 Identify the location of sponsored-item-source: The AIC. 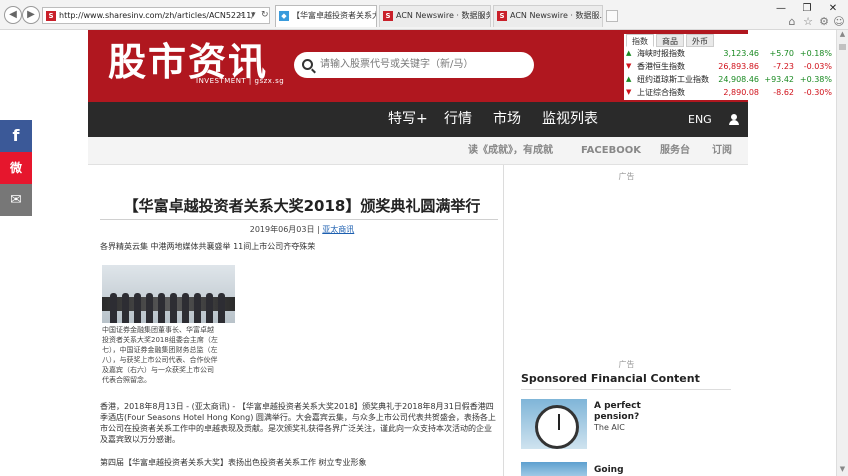
(609, 427).